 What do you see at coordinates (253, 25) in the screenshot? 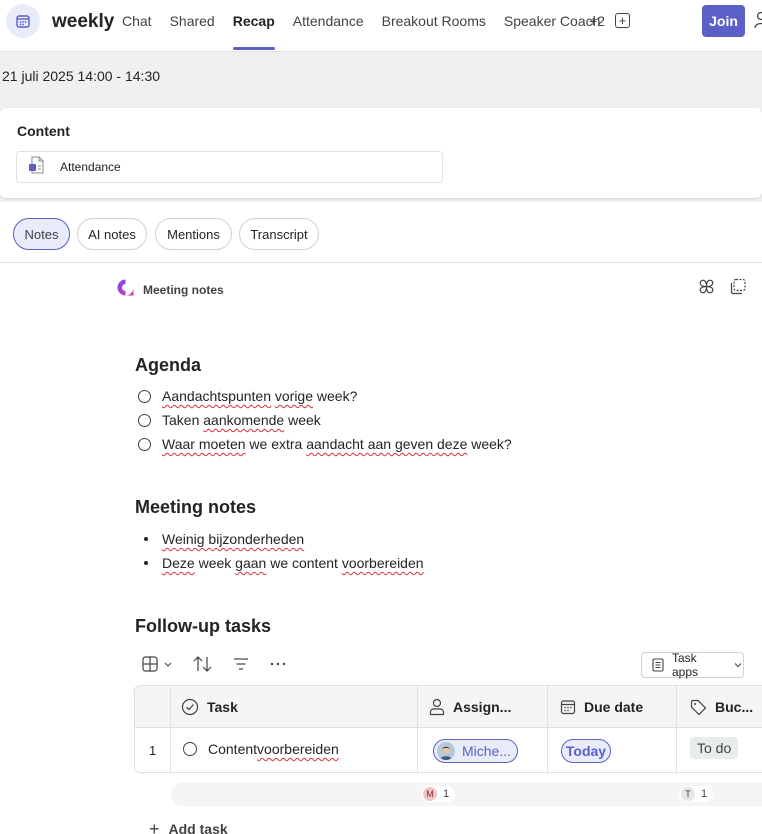
I see `tab-recap: Recap` at bounding box center [253, 25].